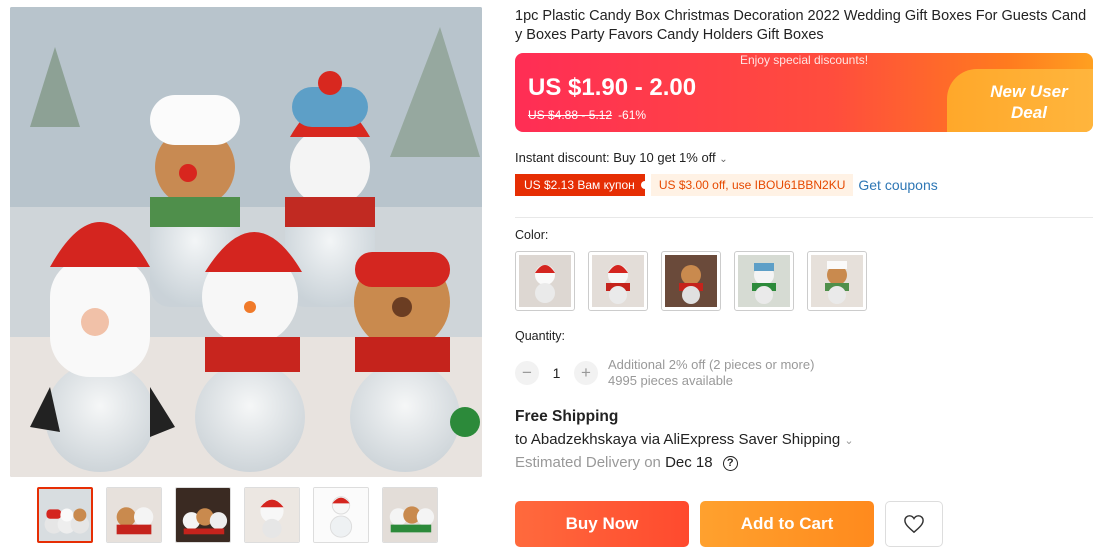 Image resolution: width=1097 pixels, height=556 pixels. I want to click on original-price: US $4.88 - 5.12 -61%, so click(587, 115).